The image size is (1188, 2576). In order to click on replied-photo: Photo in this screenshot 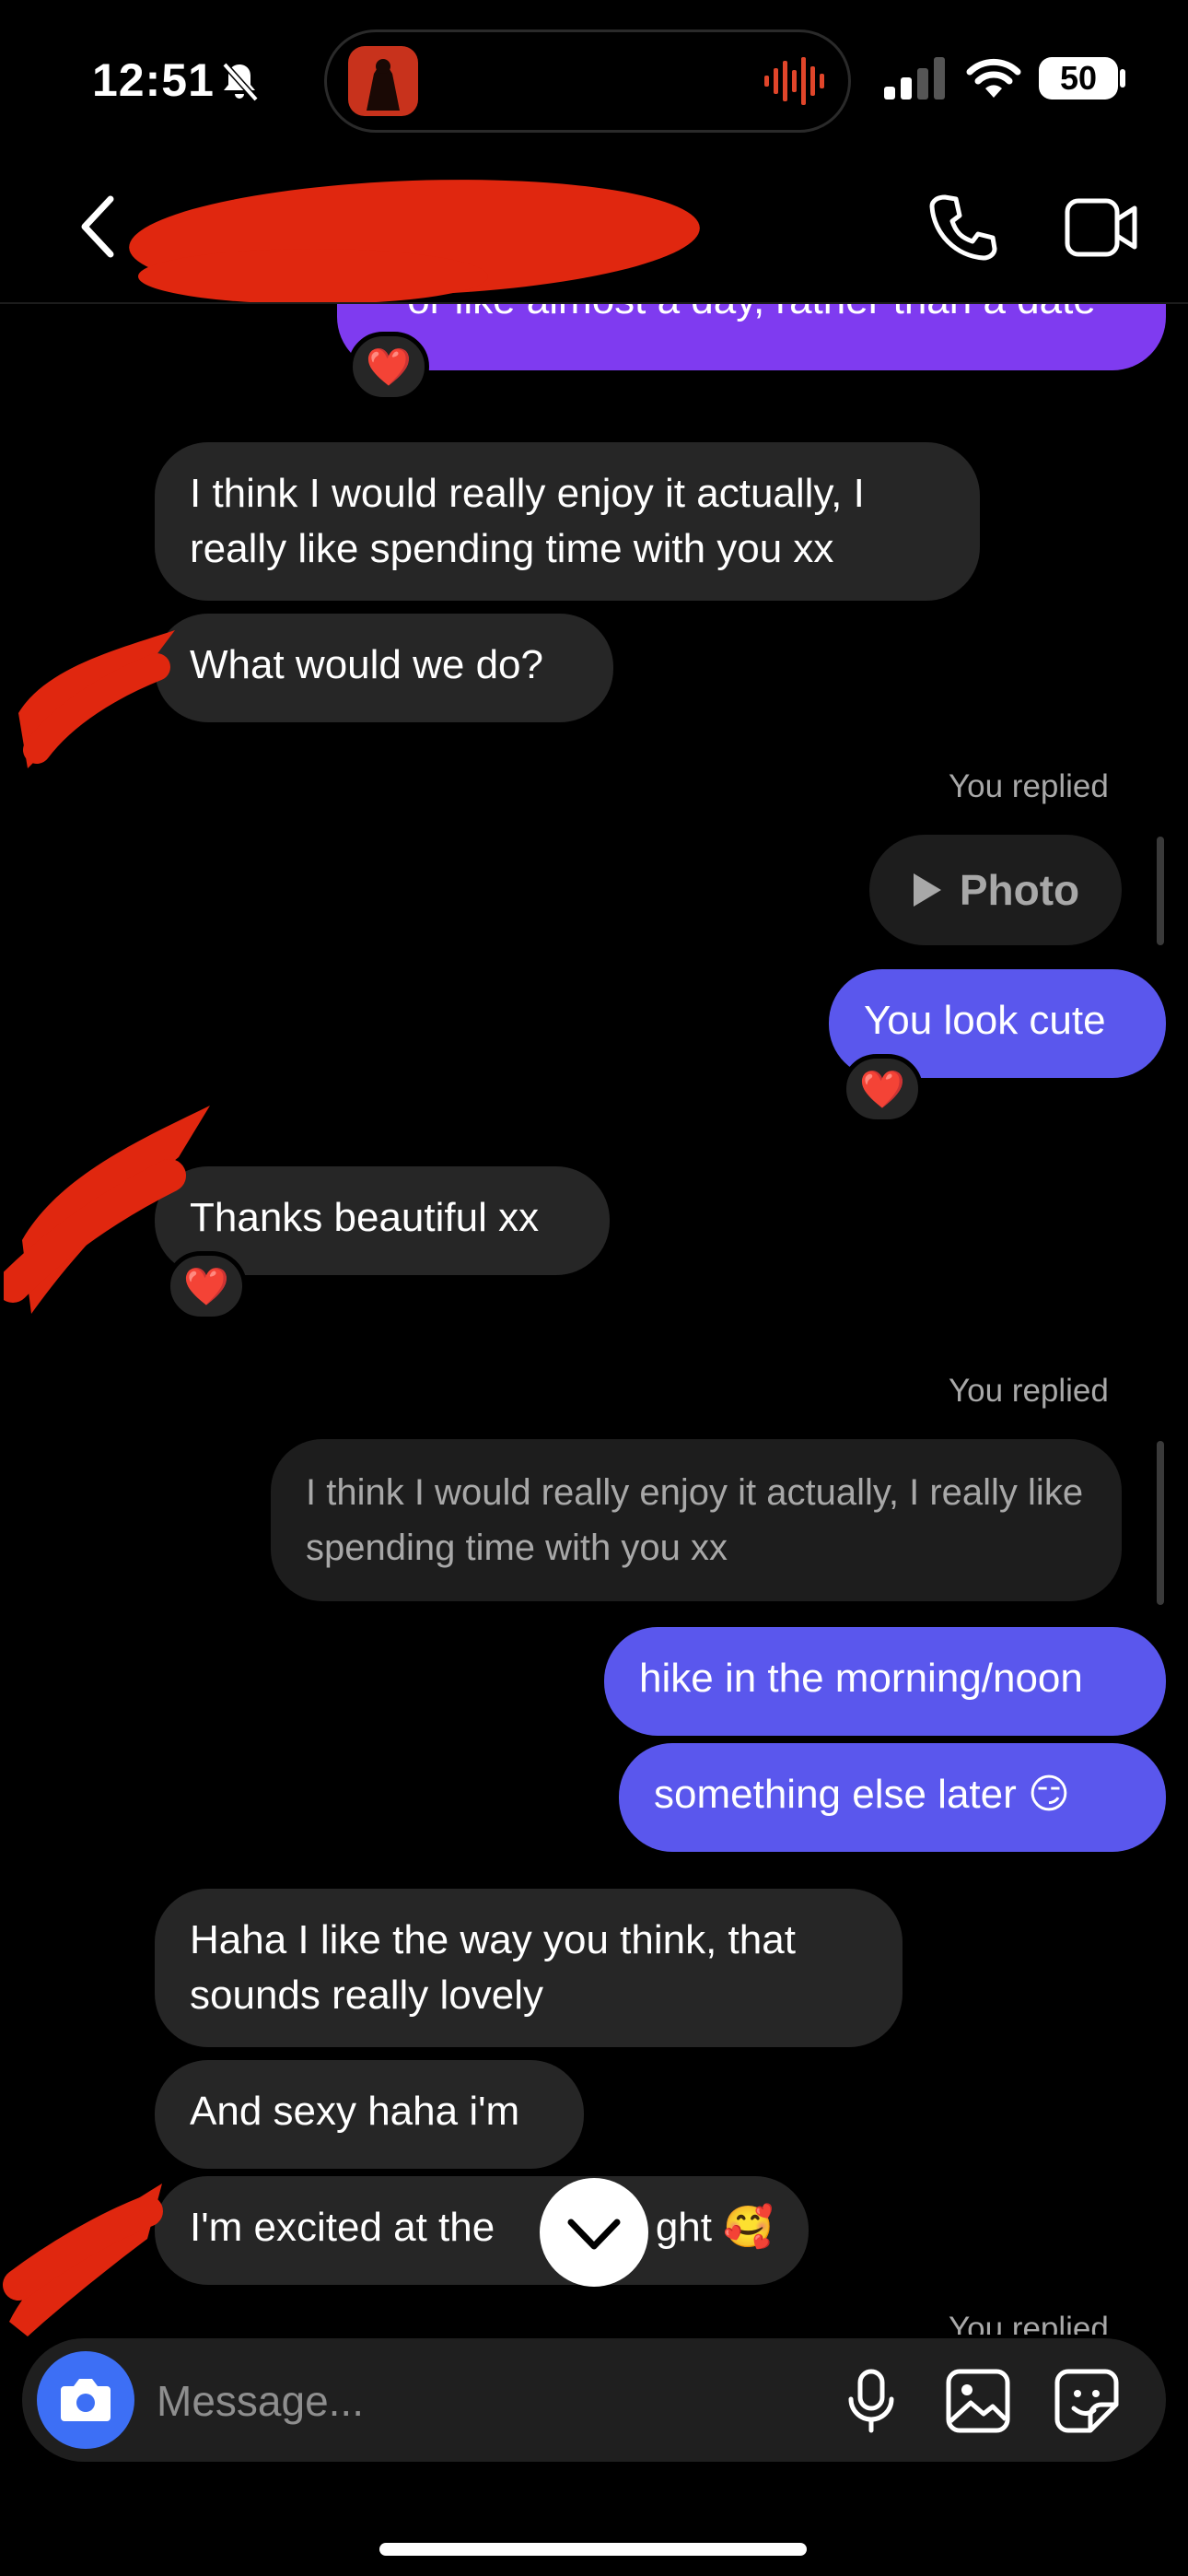, I will do `click(995, 890)`.